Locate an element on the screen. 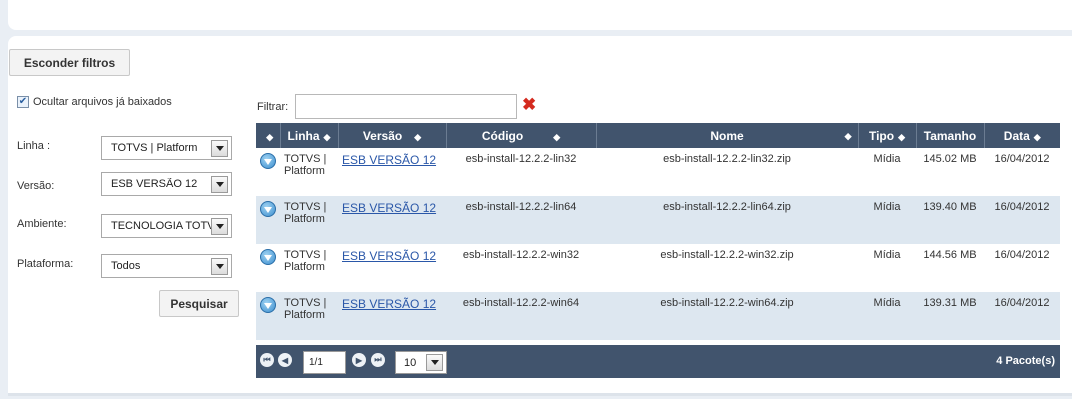 This screenshot has height=399, width=1072. column-header-version: Versão ◆ is located at coordinates (392, 135).